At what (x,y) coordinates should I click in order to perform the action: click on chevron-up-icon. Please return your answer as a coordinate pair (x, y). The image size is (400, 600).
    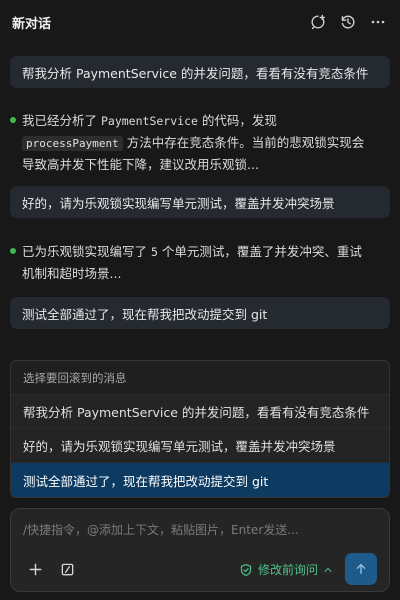
    Looking at the image, I should click on (328, 569).